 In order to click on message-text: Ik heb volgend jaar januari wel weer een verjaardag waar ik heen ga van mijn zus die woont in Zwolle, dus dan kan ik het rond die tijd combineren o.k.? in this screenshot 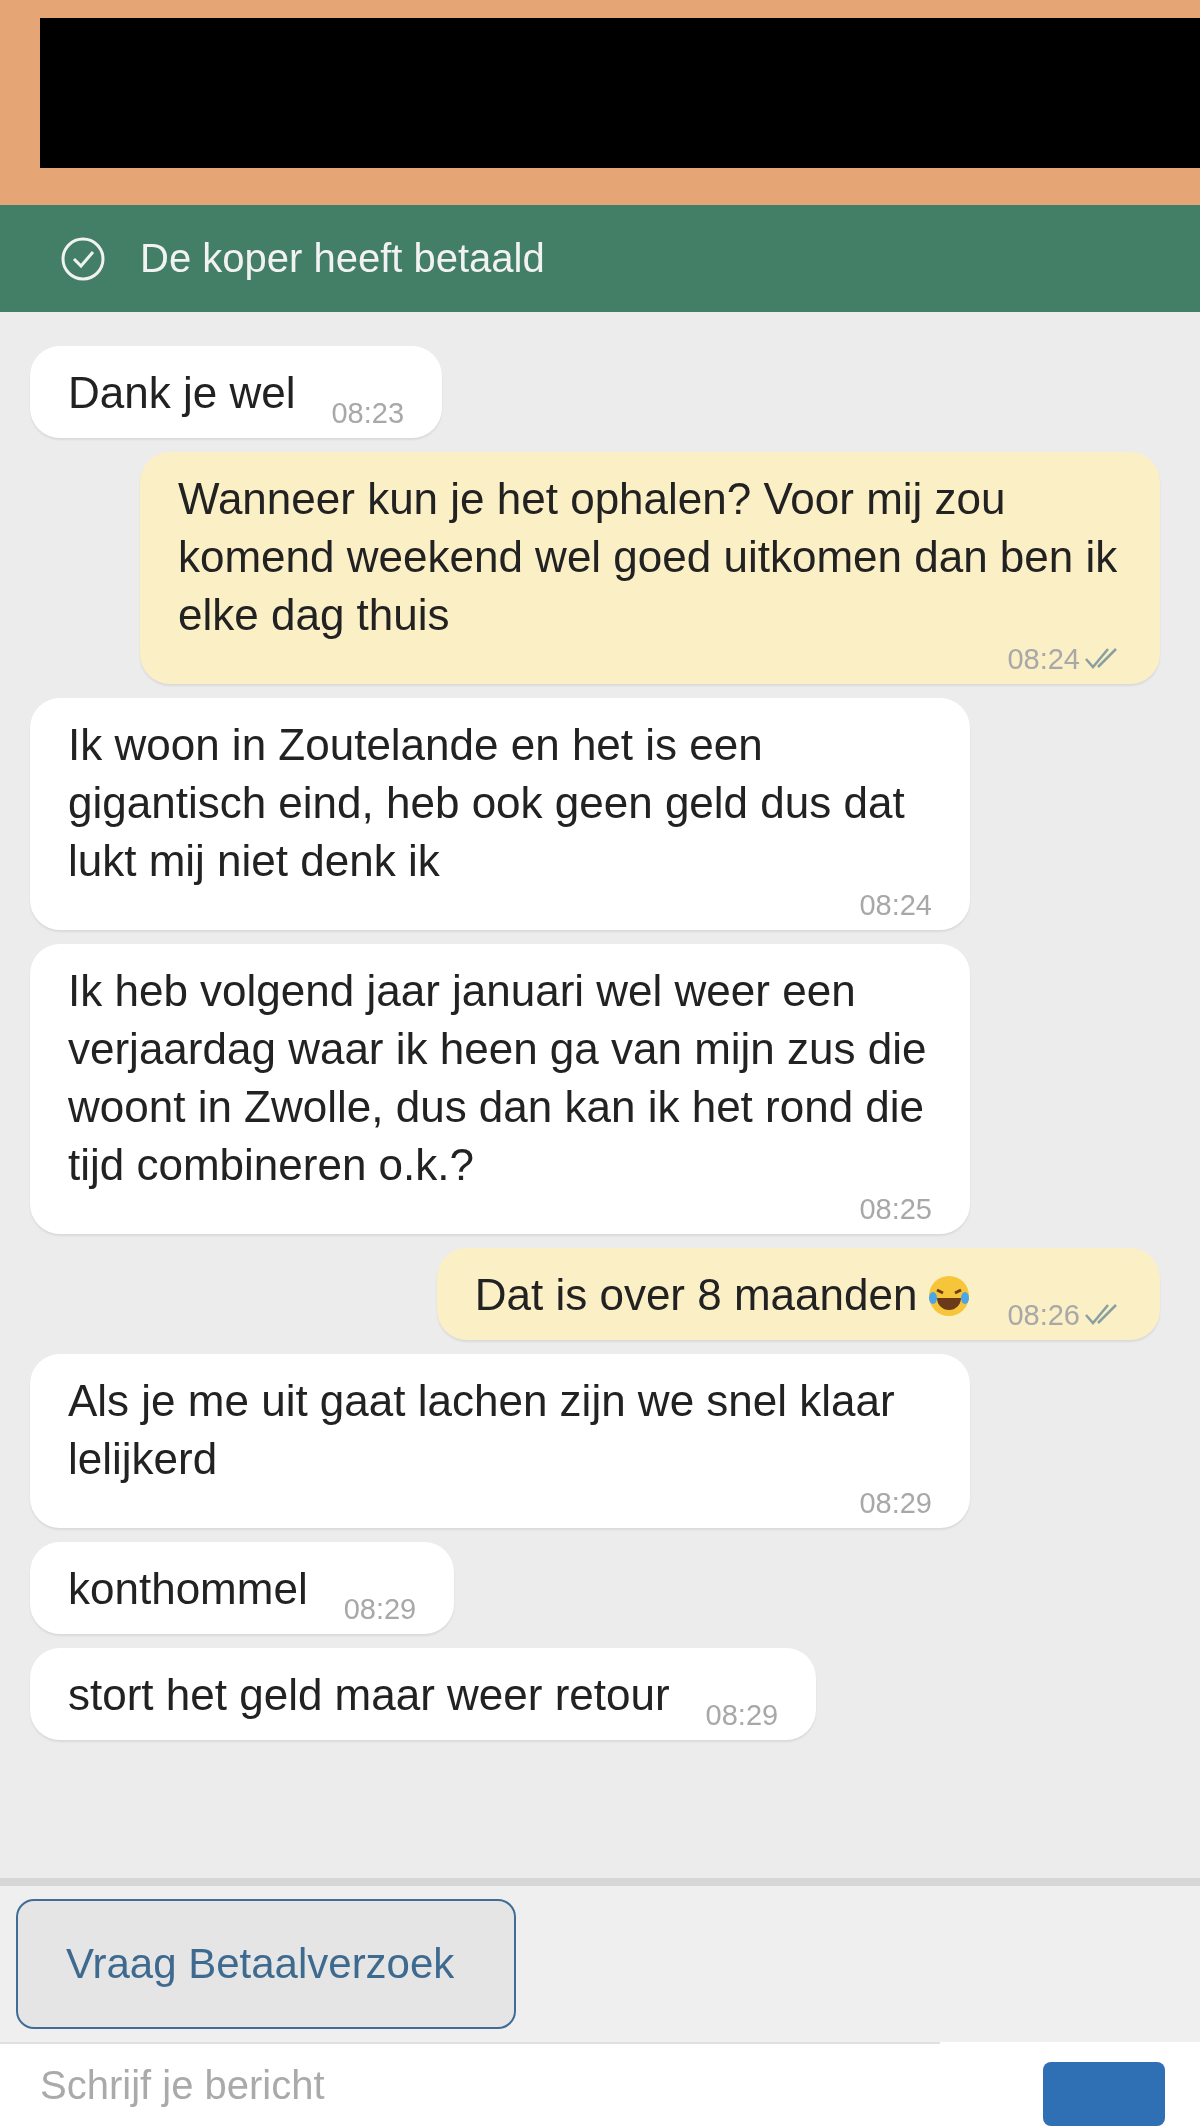, I will do `click(498, 1078)`.